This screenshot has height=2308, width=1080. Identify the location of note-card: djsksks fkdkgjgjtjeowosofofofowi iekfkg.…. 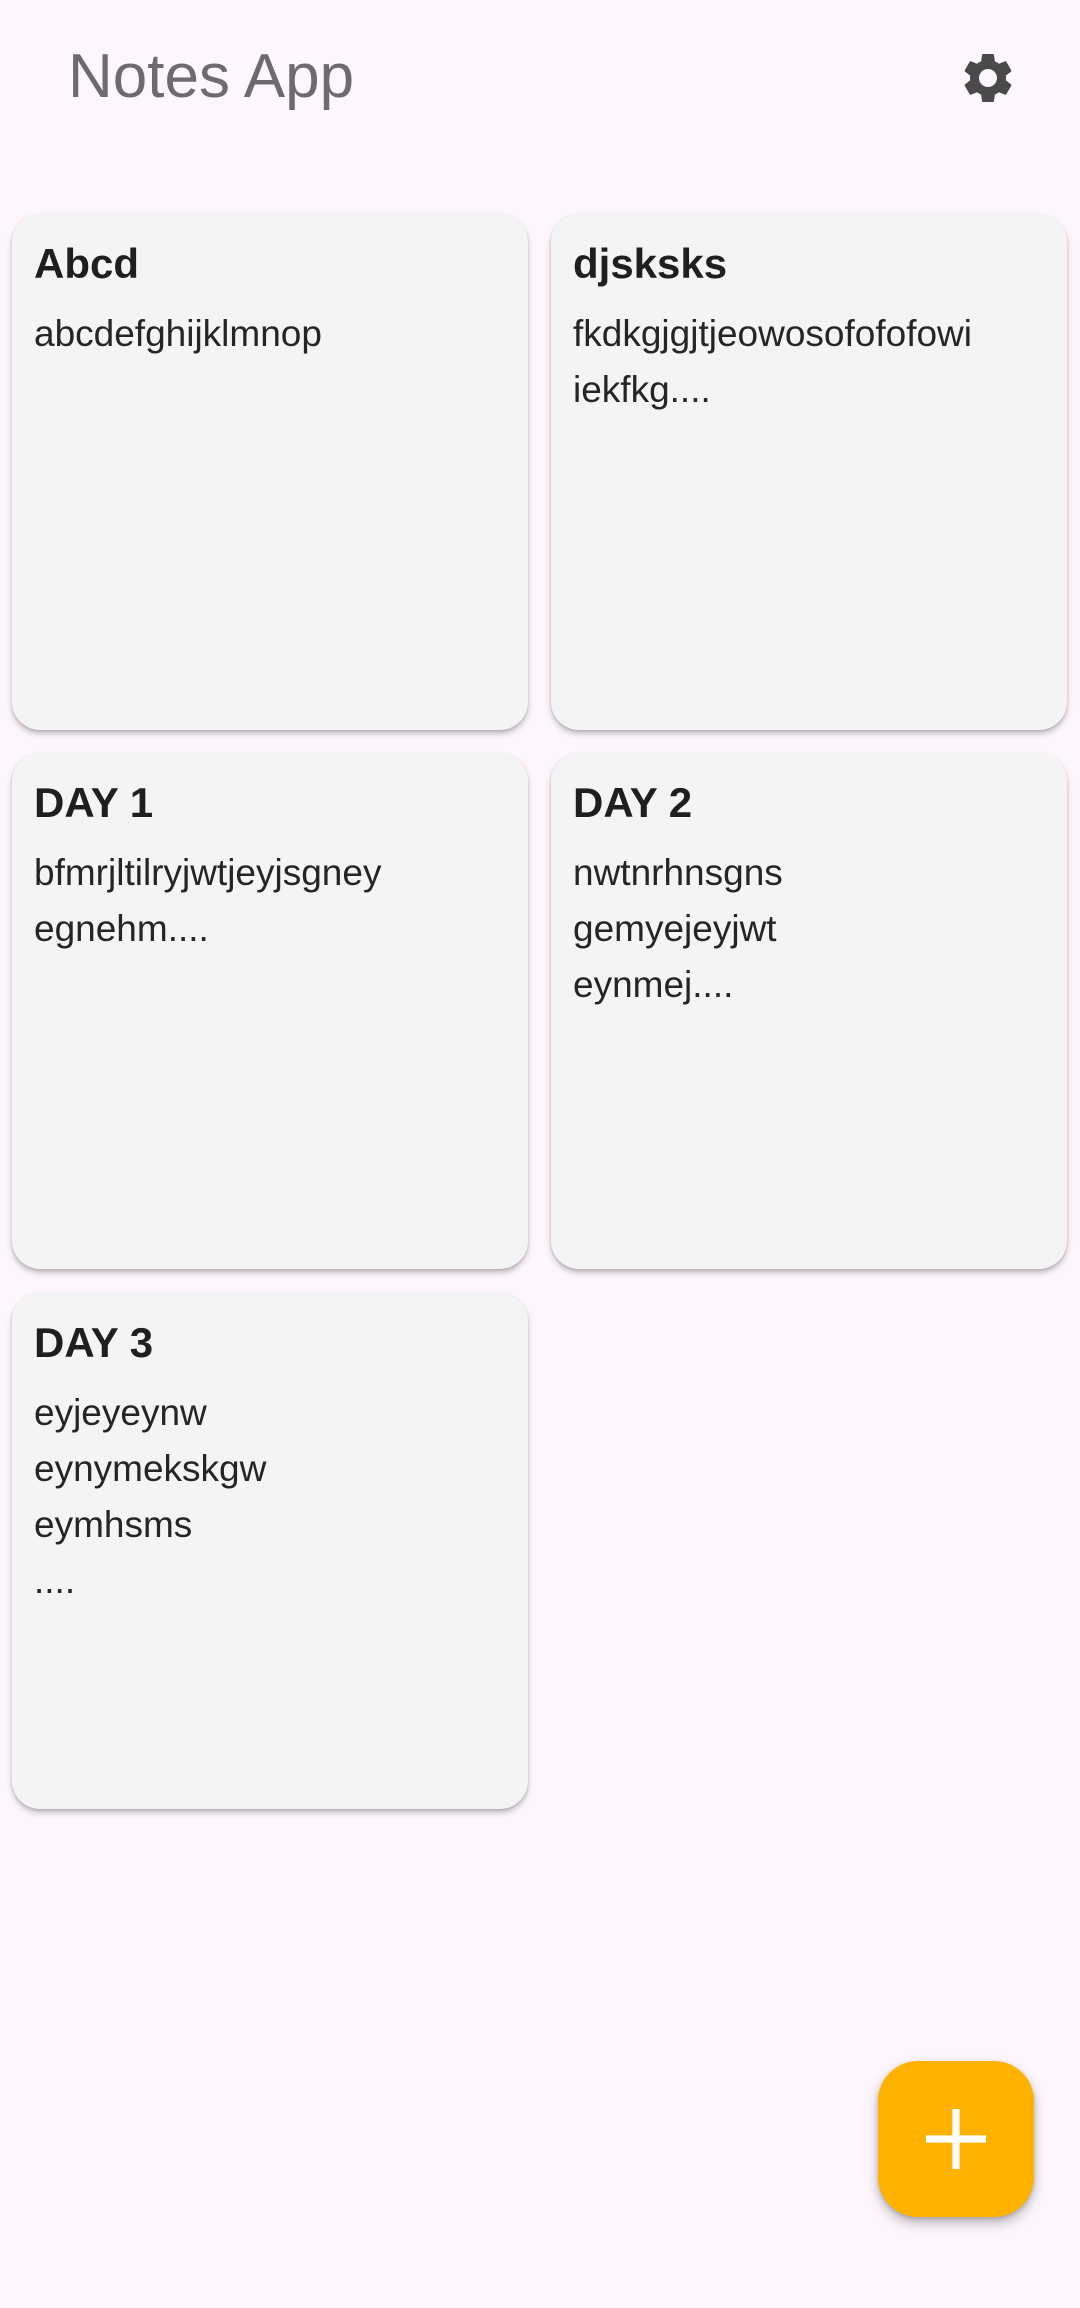
(809, 472).